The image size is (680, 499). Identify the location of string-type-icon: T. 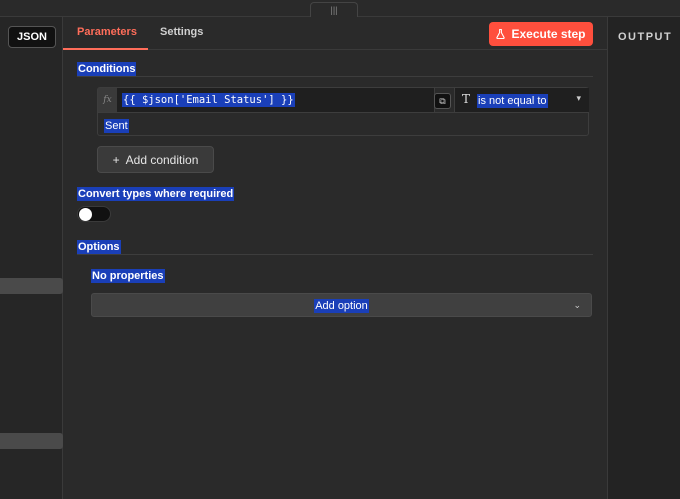
(466, 99).